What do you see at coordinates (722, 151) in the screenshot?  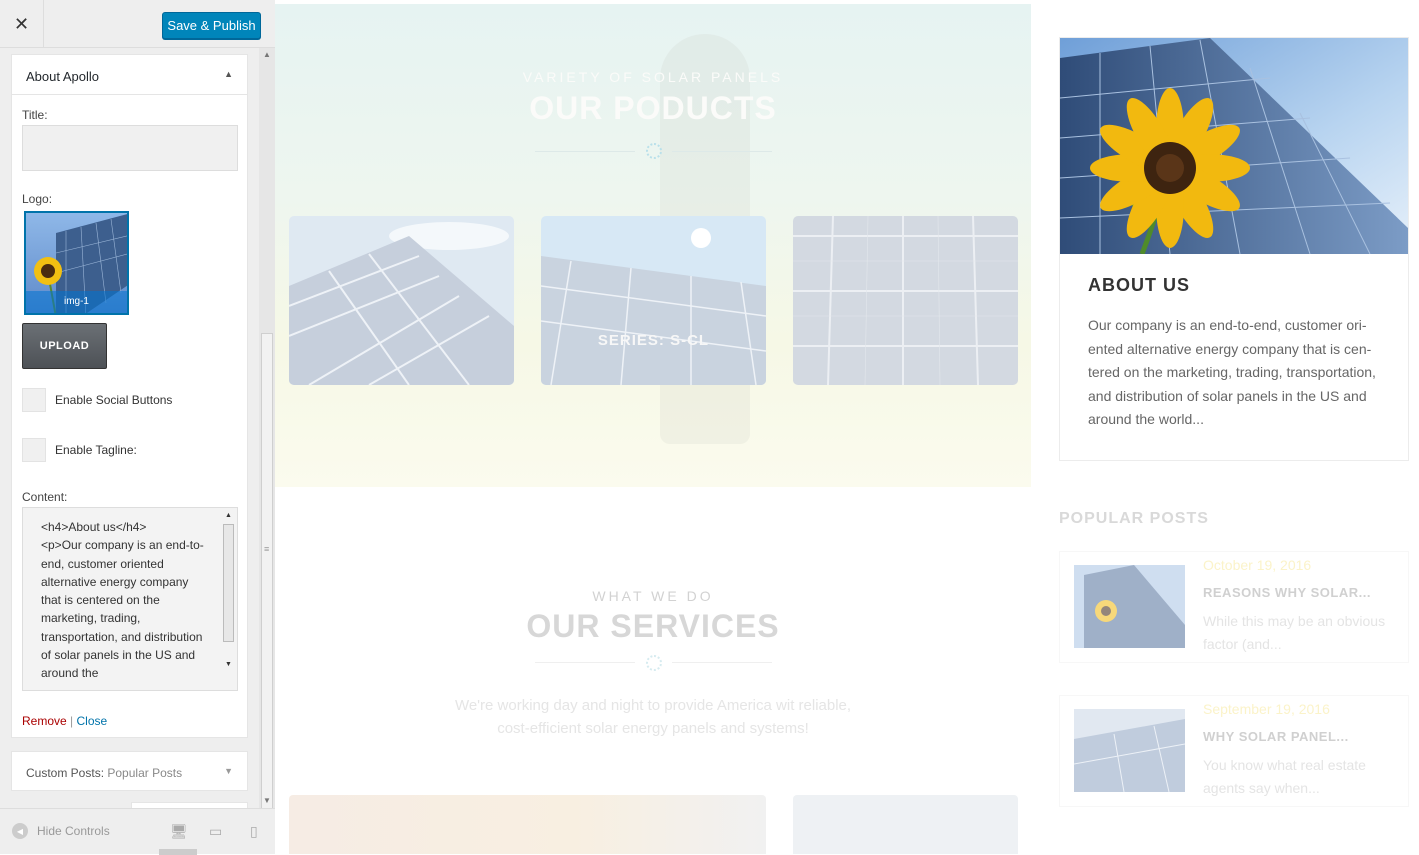 I see `divider-right` at bounding box center [722, 151].